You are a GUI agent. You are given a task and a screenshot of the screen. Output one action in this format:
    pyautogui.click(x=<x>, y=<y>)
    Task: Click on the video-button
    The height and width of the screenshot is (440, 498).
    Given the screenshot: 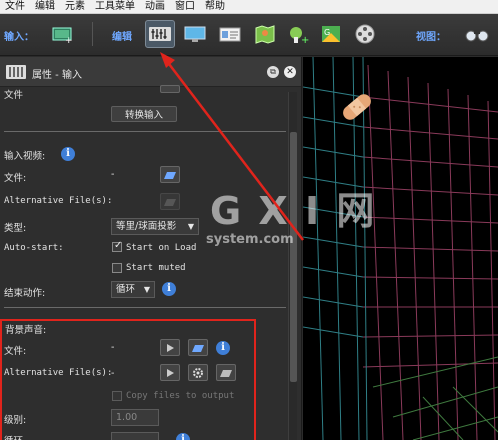 What is the action you would take?
    pyautogui.click(x=365, y=34)
    